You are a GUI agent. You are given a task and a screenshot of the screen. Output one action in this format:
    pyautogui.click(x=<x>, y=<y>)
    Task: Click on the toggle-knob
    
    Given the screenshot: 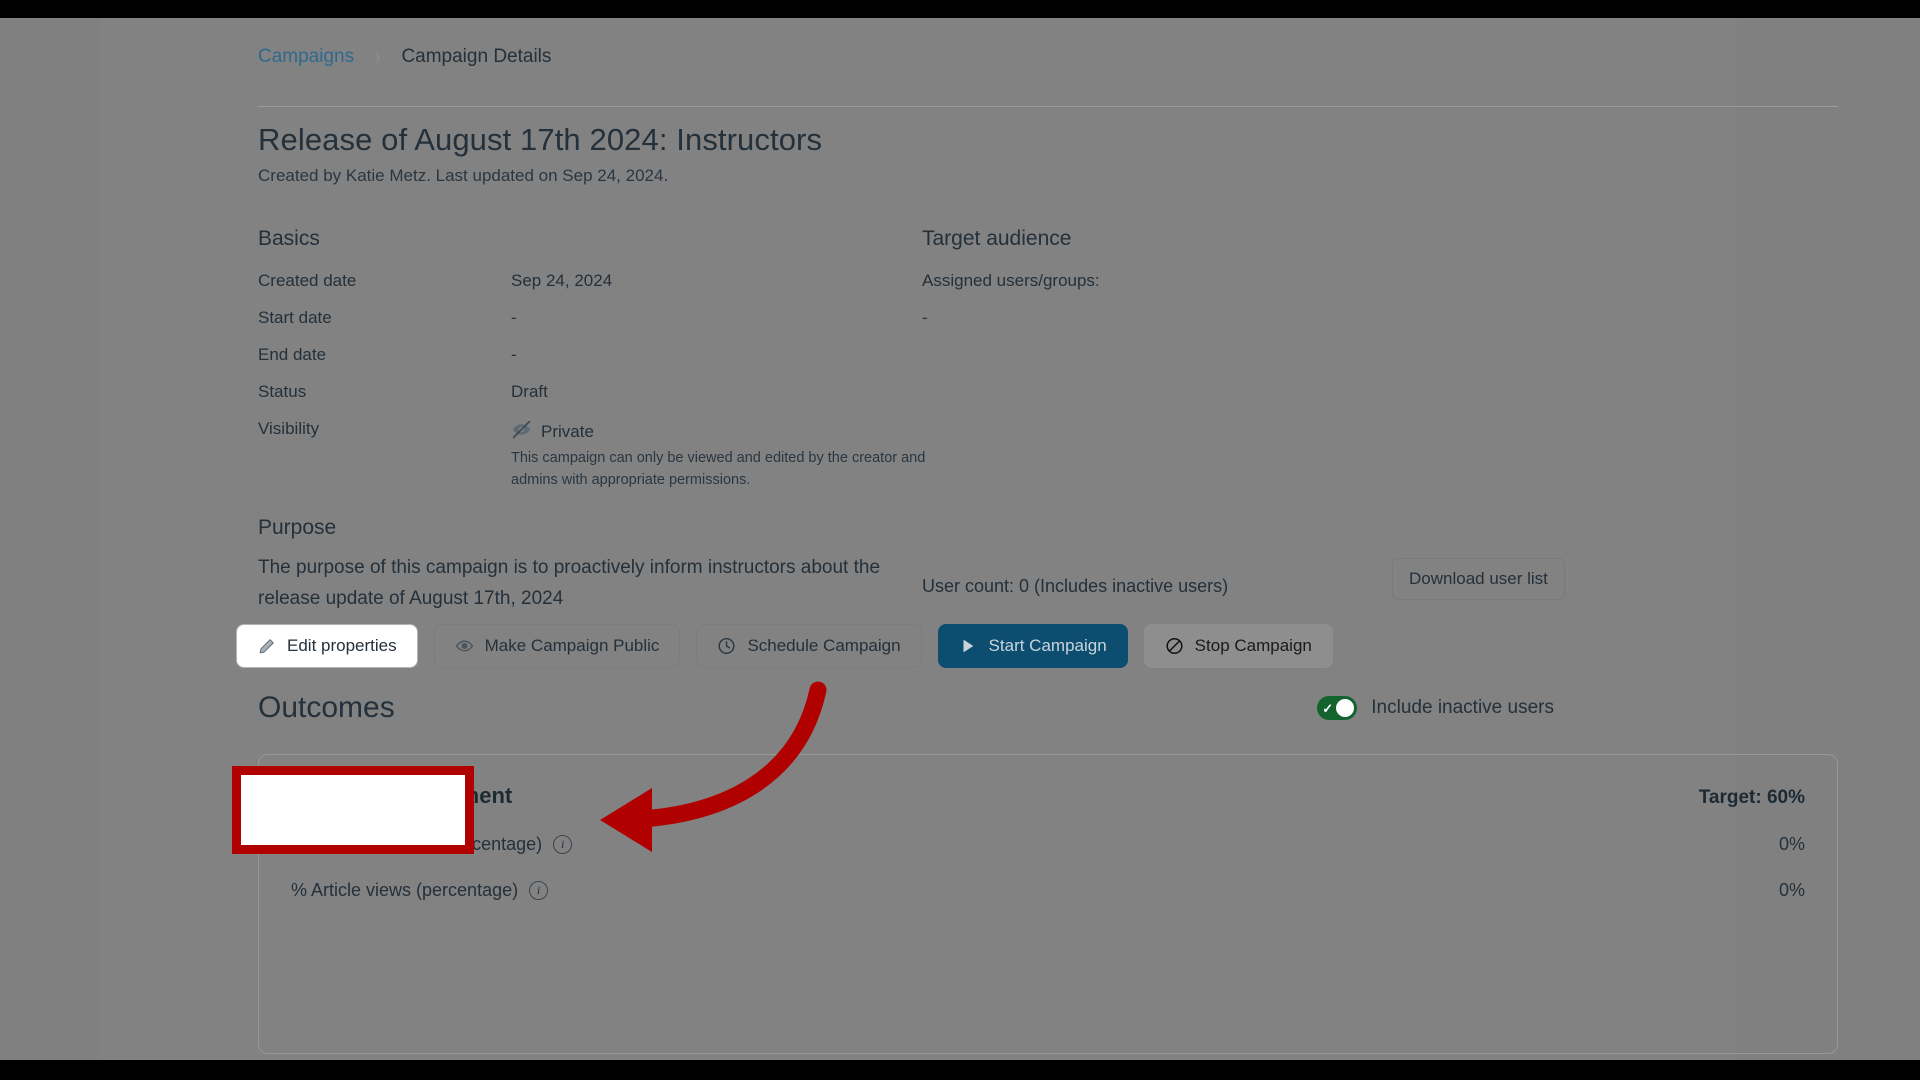 What is the action you would take?
    pyautogui.click(x=1345, y=708)
    